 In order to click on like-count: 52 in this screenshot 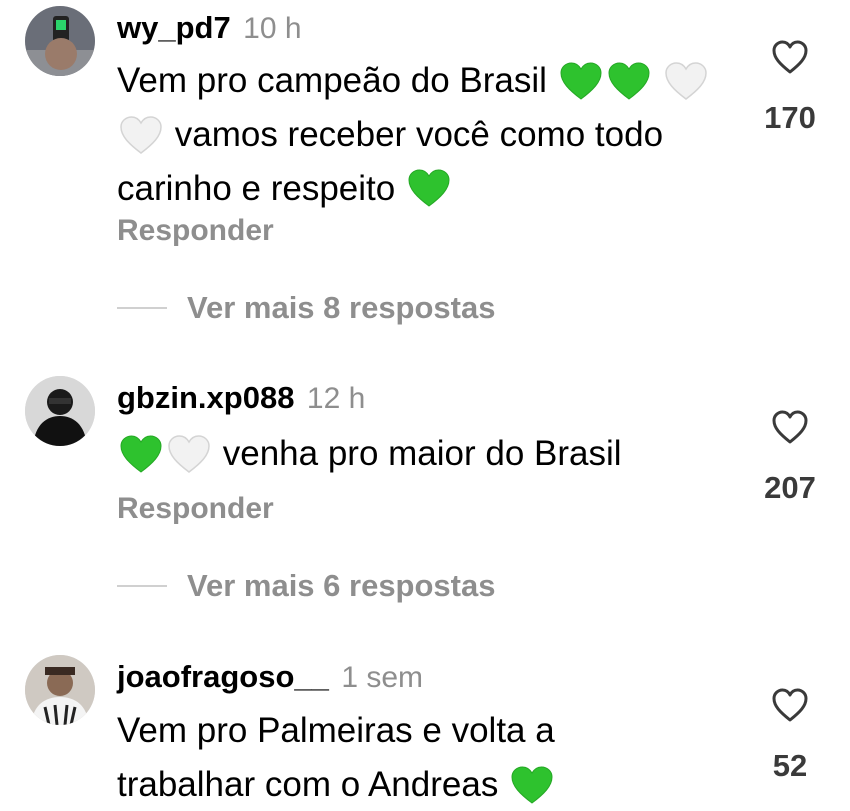, I will do `click(790, 765)`.